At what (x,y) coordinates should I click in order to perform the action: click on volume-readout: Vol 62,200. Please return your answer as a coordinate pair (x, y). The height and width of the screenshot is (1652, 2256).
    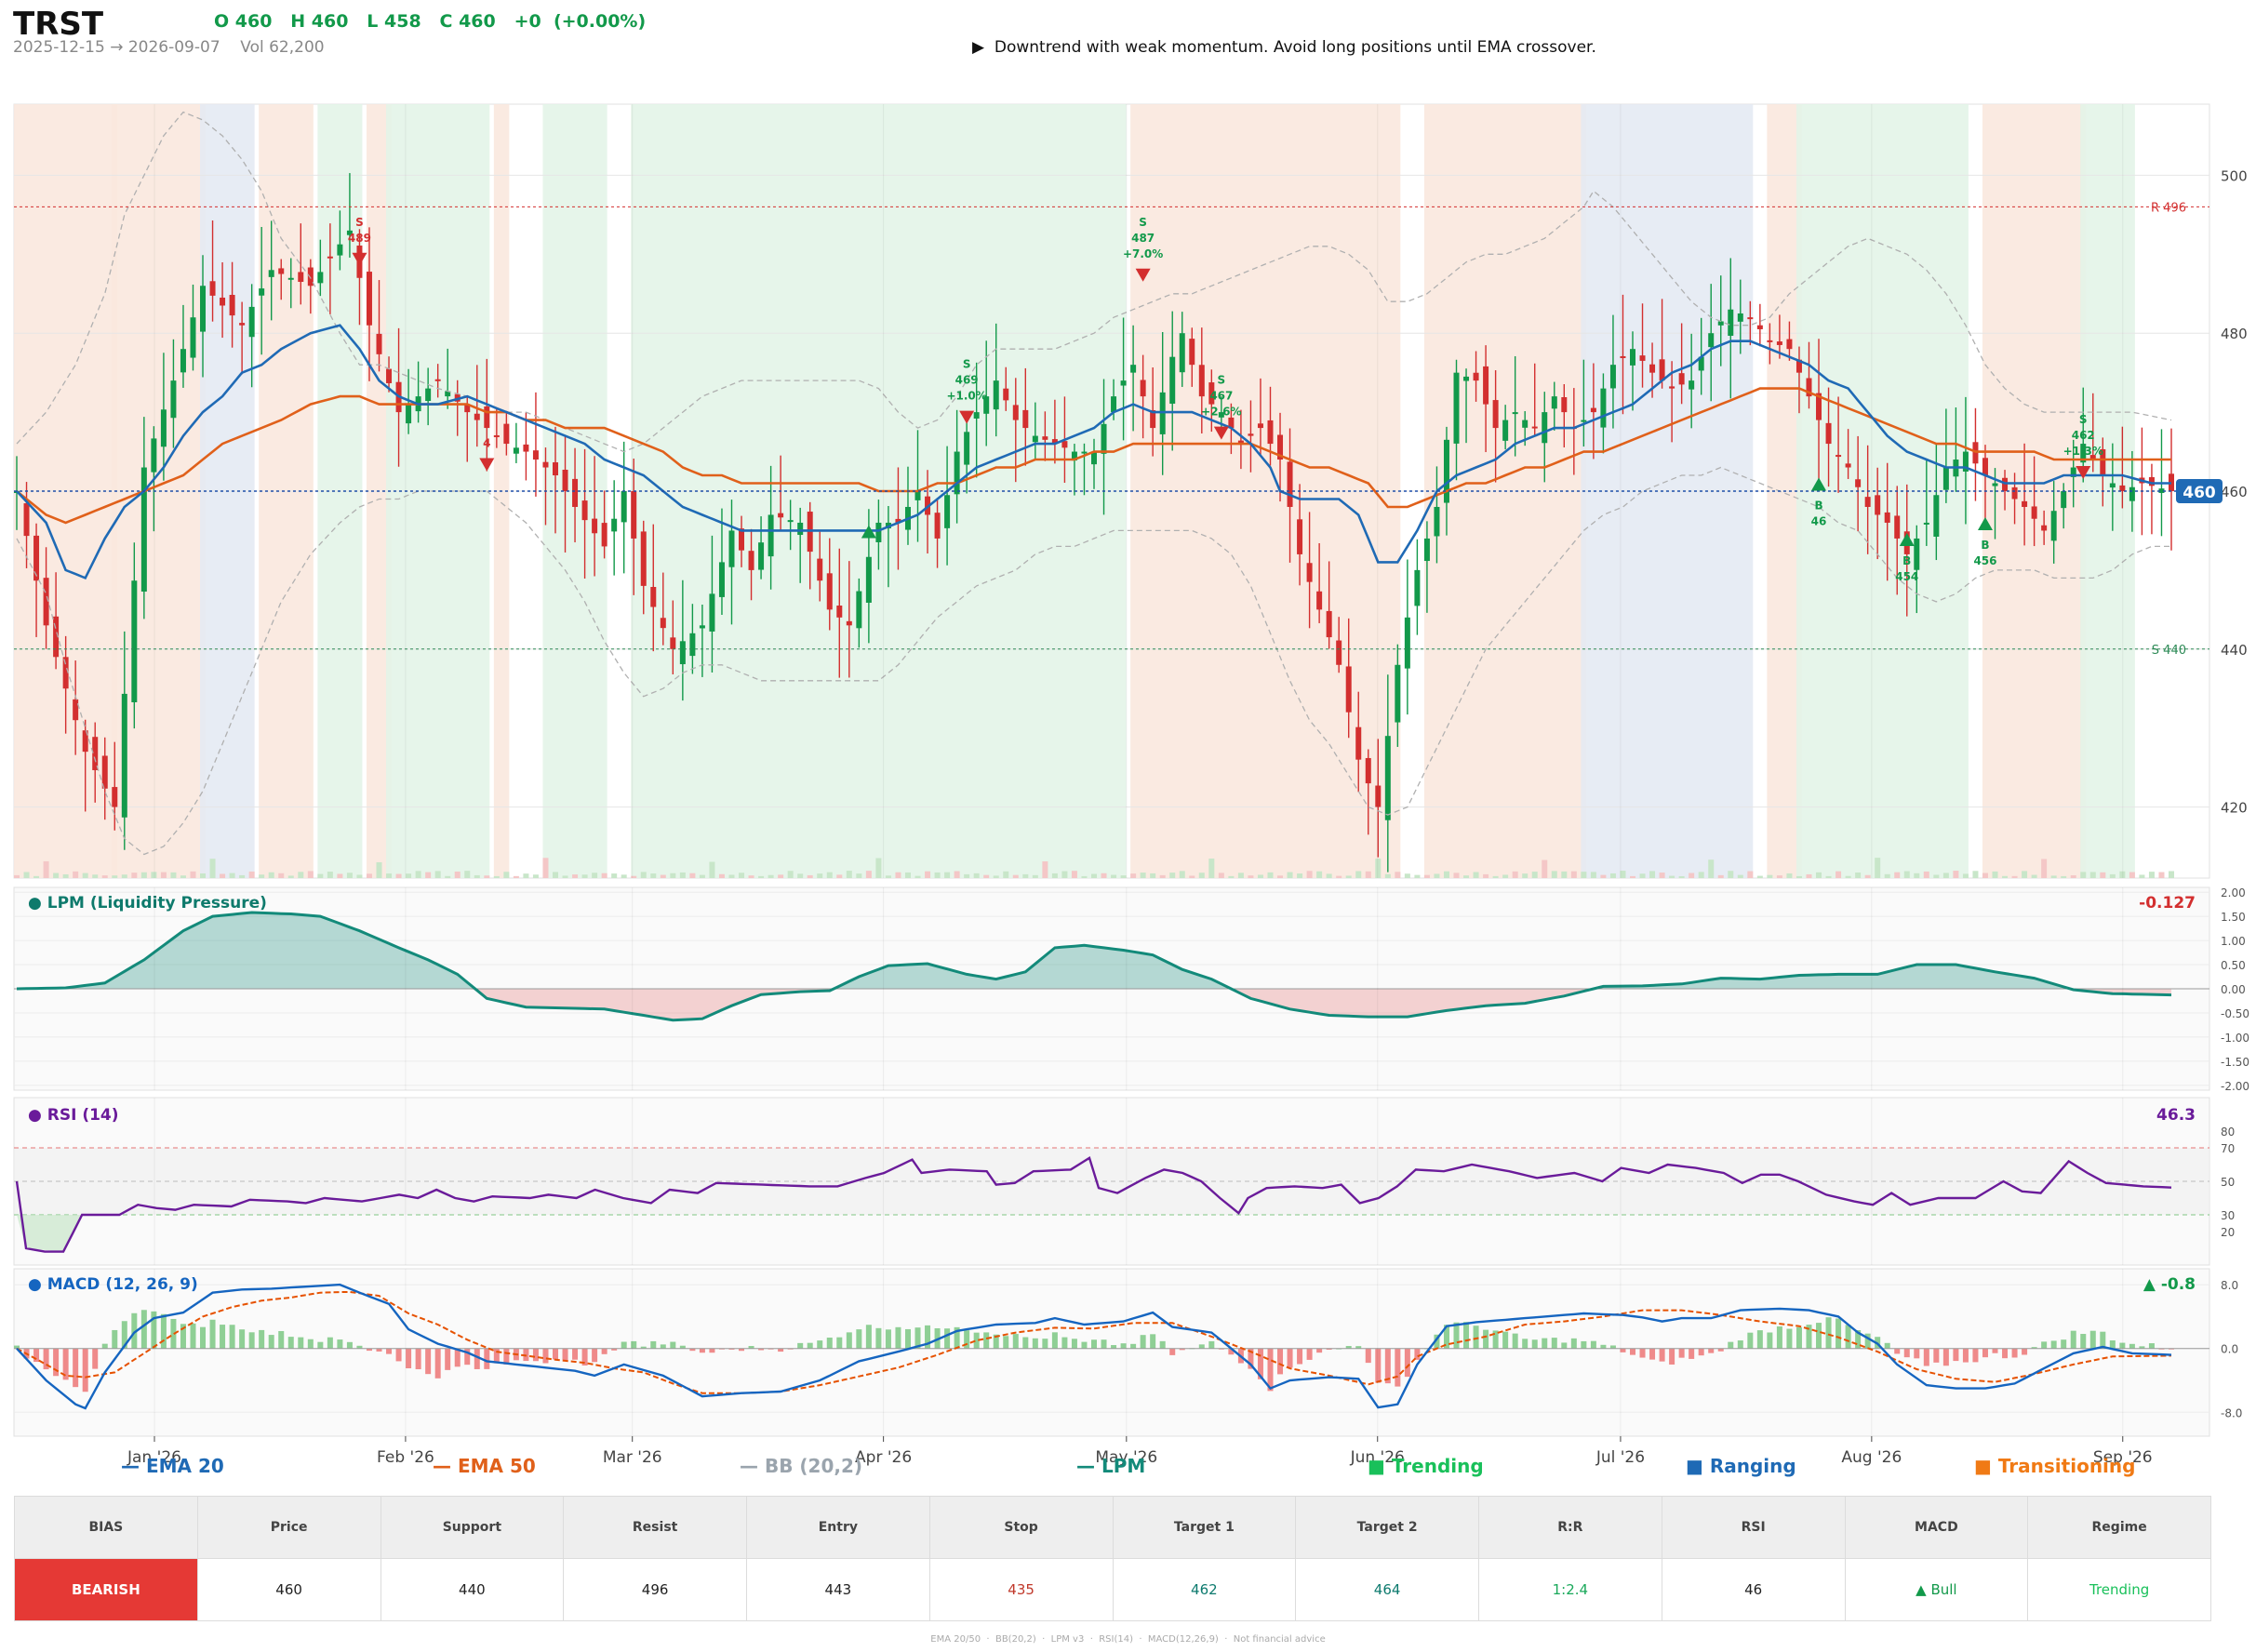
    Looking at the image, I should click on (282, 47).